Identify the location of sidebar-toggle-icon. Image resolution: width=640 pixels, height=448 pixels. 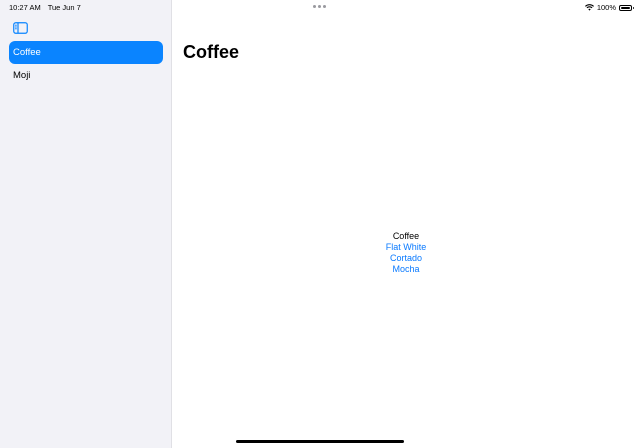
(20, 27).